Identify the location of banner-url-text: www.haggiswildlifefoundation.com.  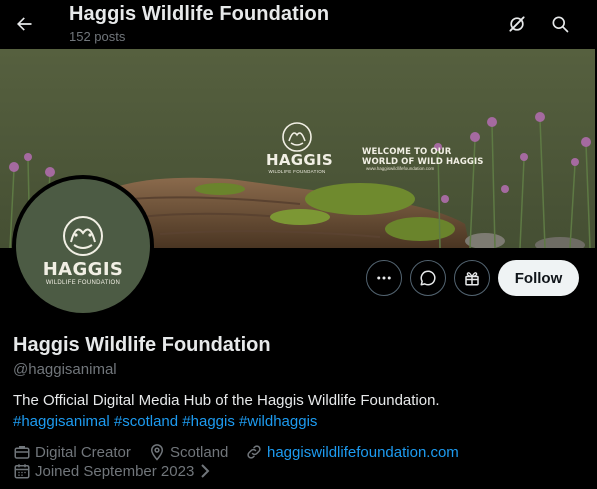
(400, 168).